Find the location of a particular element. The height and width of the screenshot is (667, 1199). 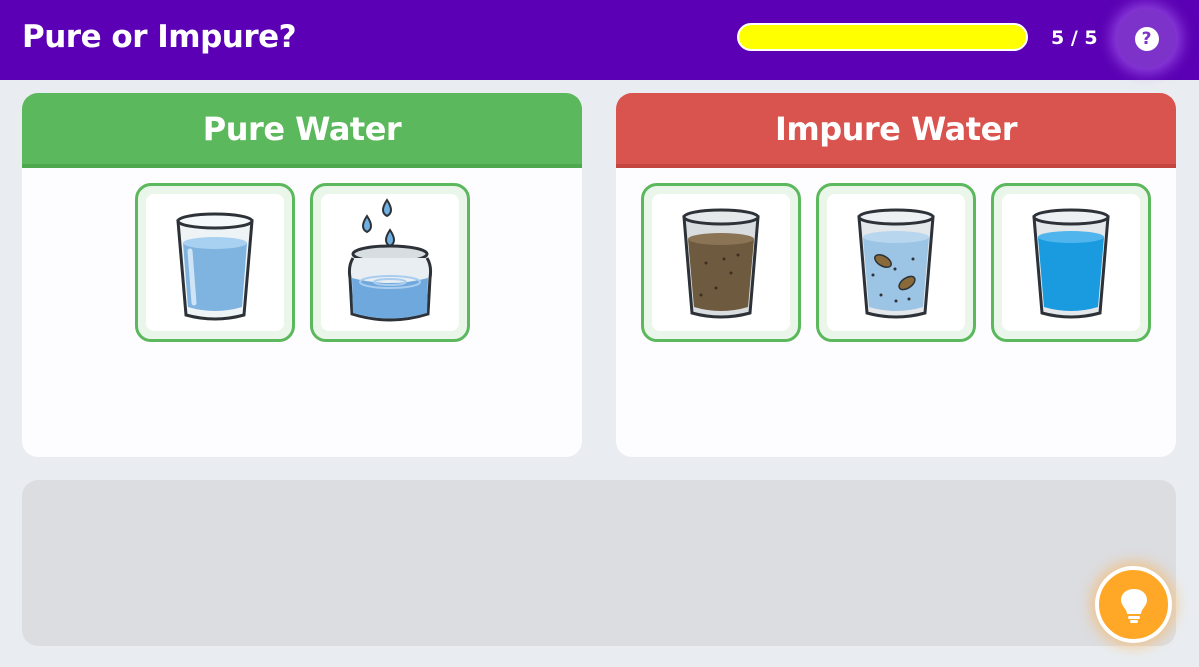

glass-of-blue-water-icon is located at coordinates (1071, 263).